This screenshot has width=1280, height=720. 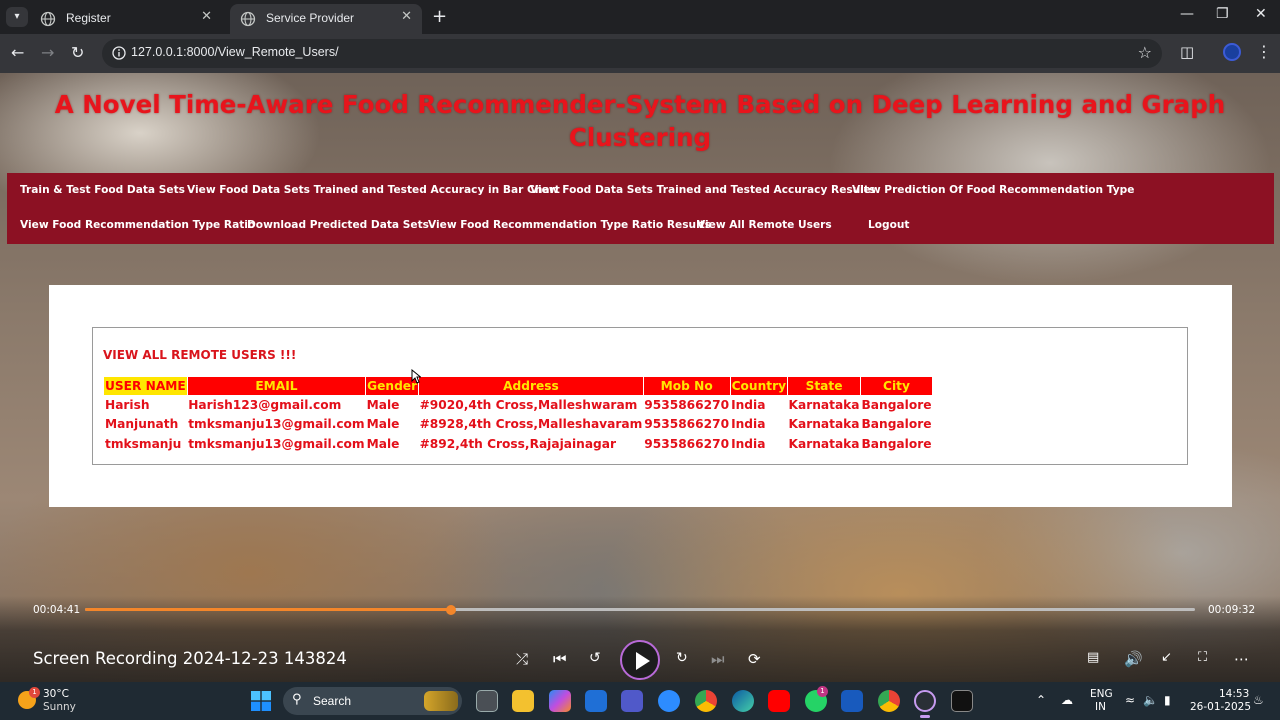 I want to click on profile-avatar, so click(x=1232, y=52).